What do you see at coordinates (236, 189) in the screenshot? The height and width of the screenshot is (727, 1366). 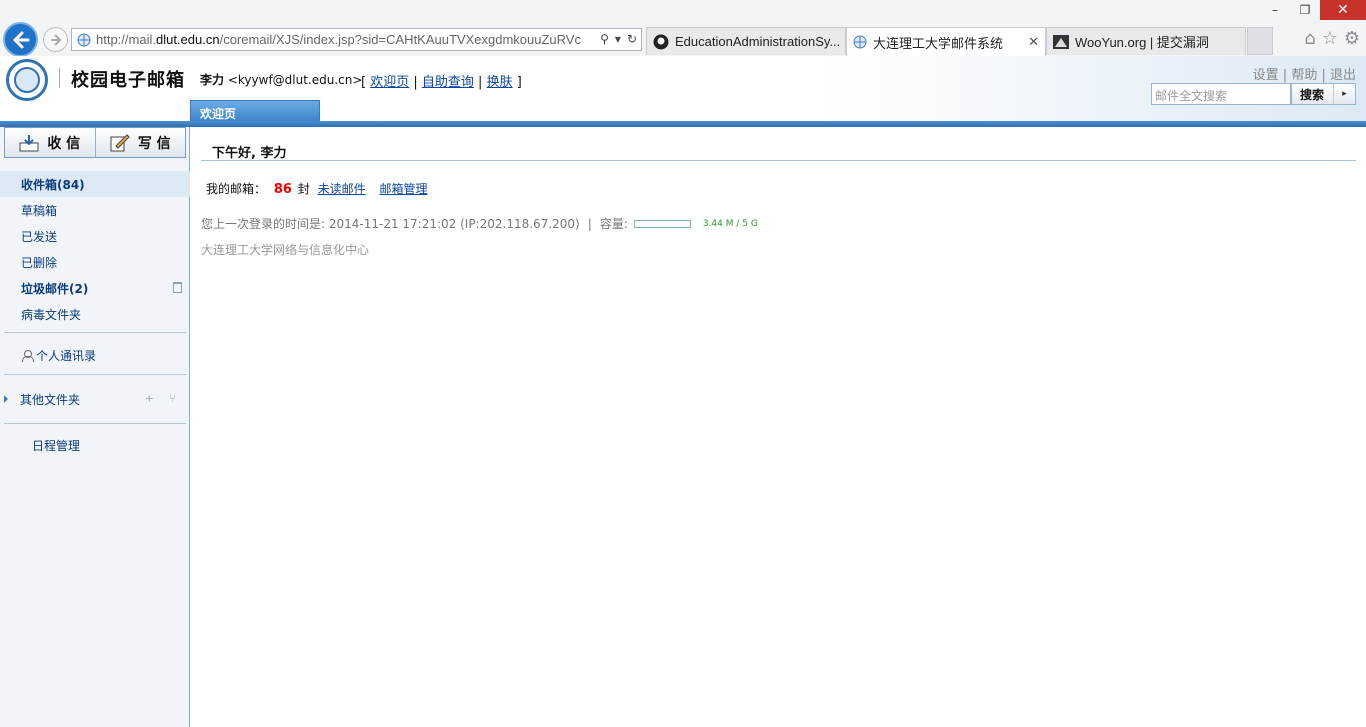 I see `mailbox-label: 我的邮箱：` at bounding box center [236, 189].